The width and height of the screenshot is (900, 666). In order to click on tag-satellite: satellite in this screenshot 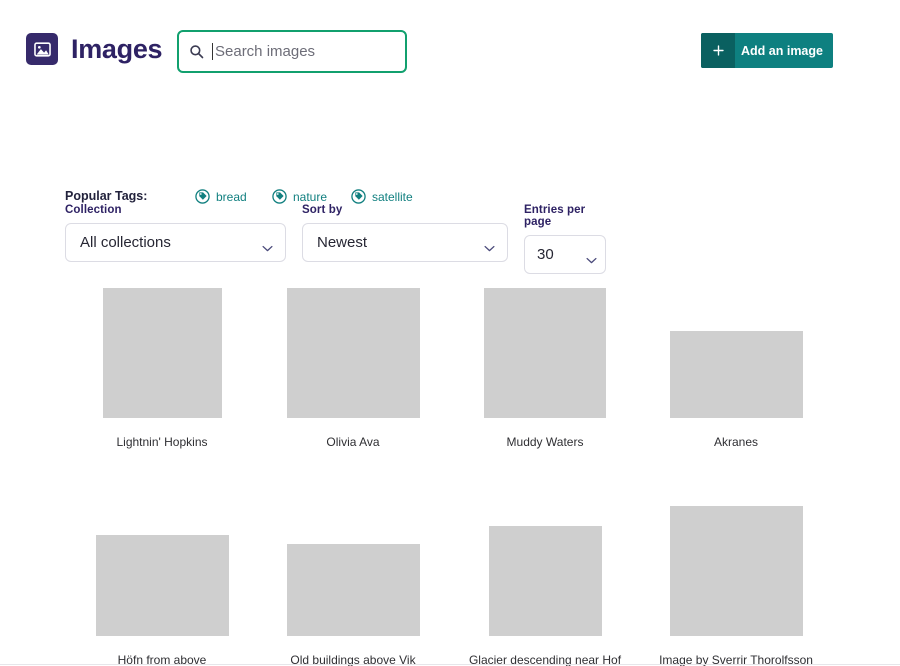, I will do `click(382, 196)`.